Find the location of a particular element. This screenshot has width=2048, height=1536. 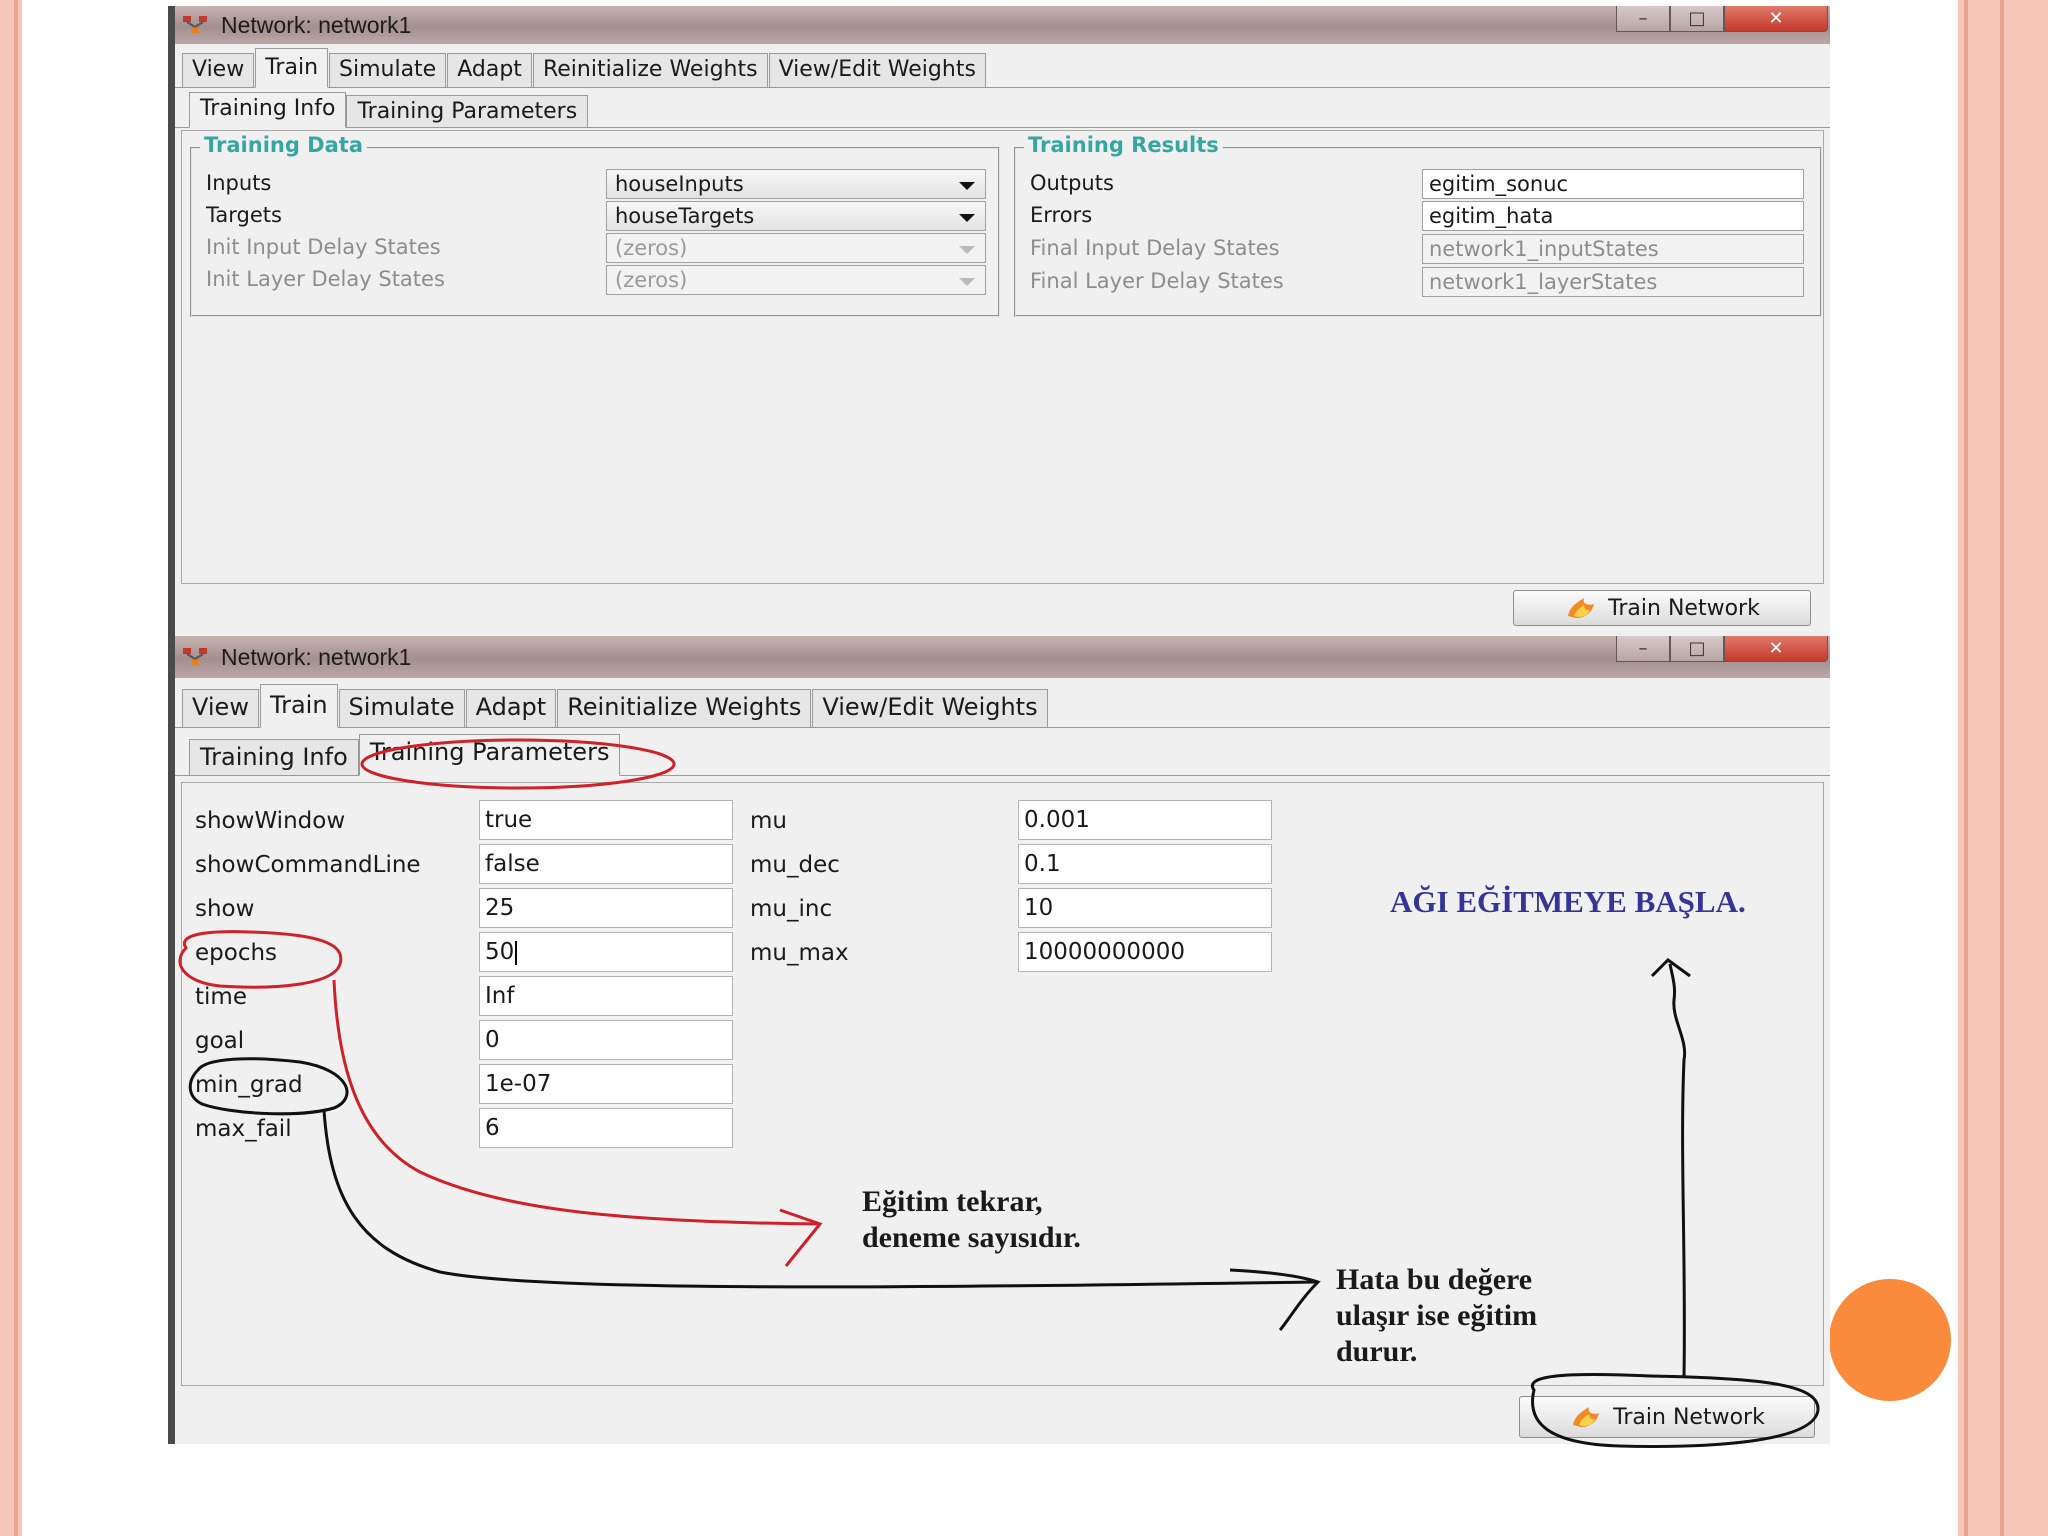

field-label: Init Layer Delay States is located at coordinates (325, 279).